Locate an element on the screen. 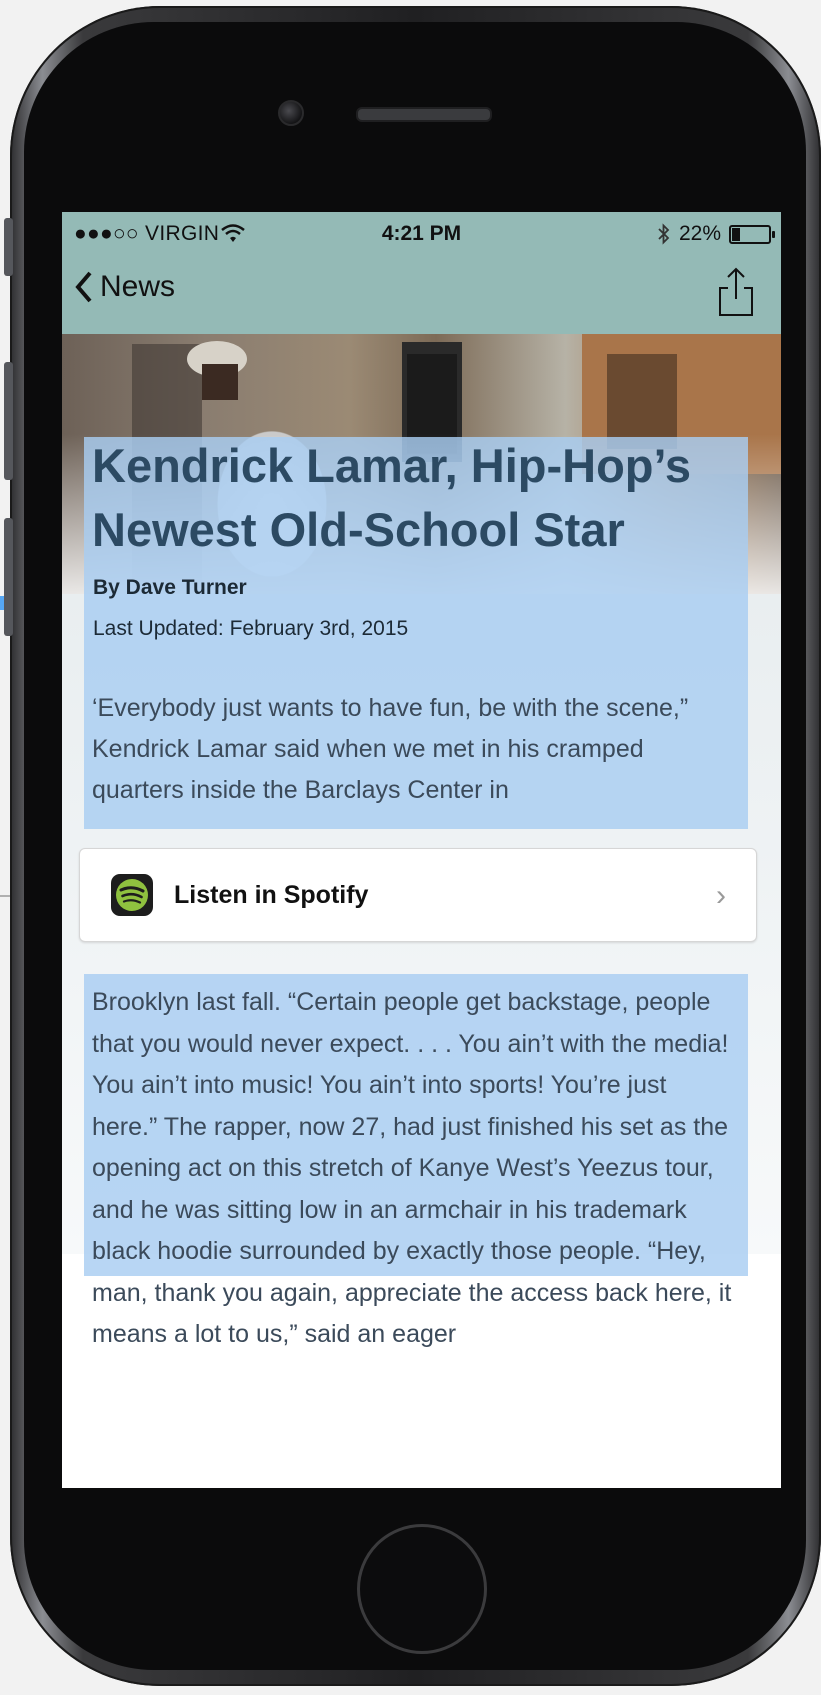  spotify-listen-button: Listen in Spotify › is located at coordinates (418, 895).